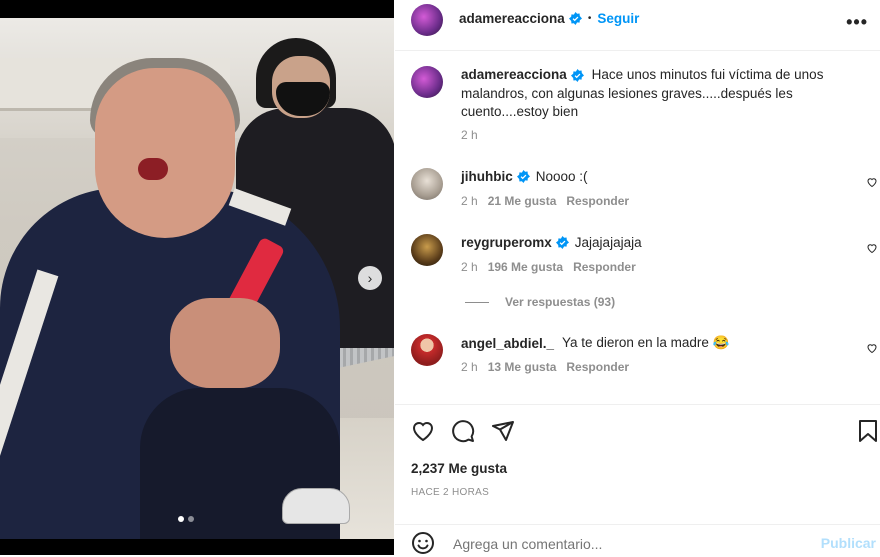 This screenshot has height=557, width=880. I want to click on chevron-right-icon: ›, so click(370, 278).